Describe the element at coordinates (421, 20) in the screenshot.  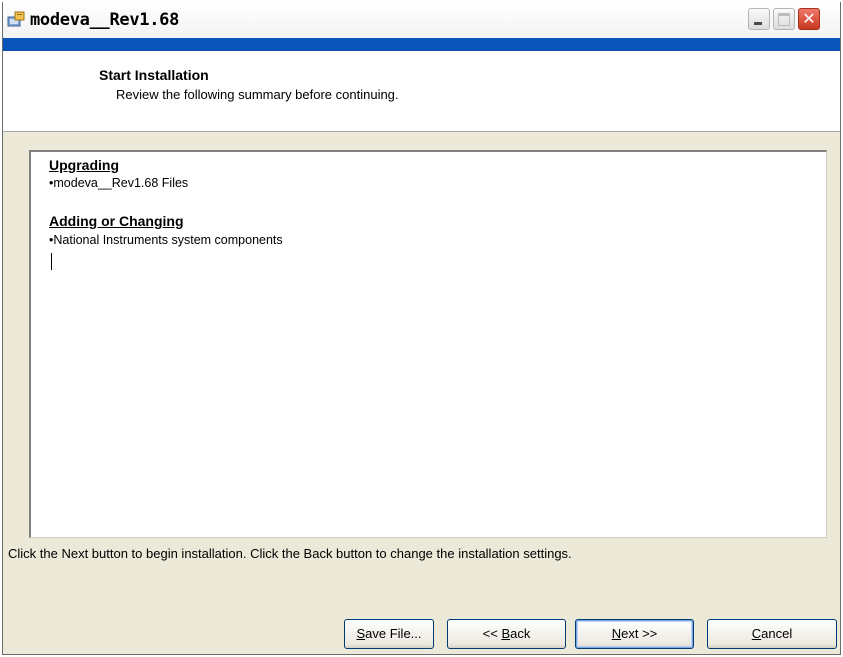
I see `title-bar: modeva__Rev1.68 ✕` at that location.